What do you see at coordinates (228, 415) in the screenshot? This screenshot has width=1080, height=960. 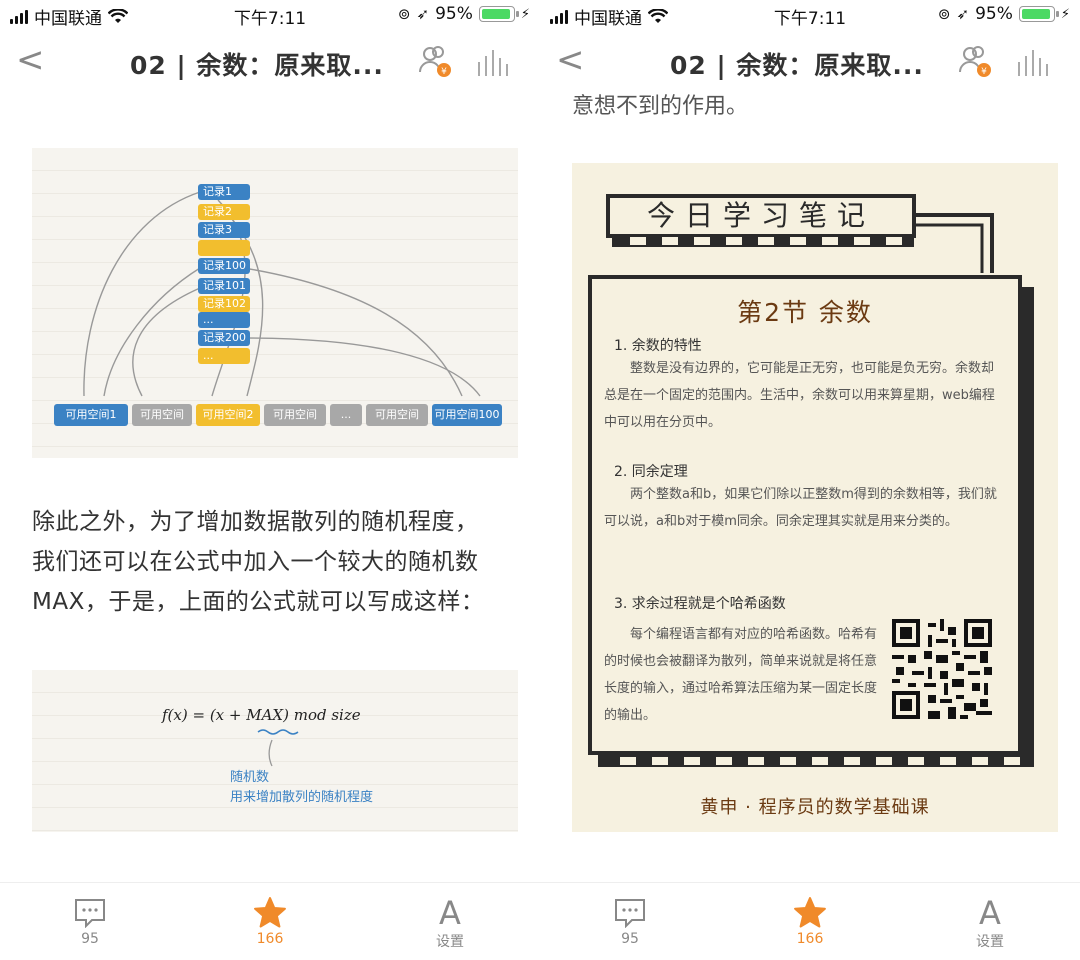 I see `slot-2: 可用空间2` at bounding box center [228, 415].